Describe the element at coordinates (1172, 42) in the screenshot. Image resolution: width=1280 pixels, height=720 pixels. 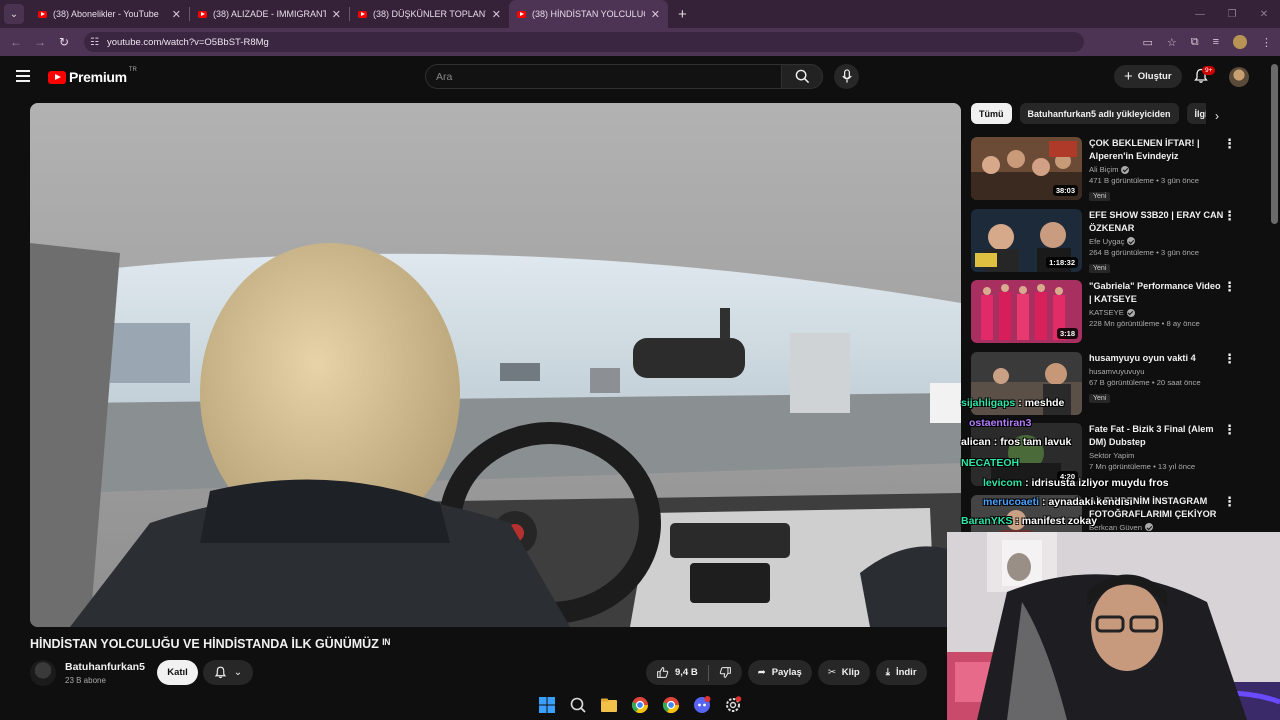
I see `bookmark-star-icon: ☆` at that location.